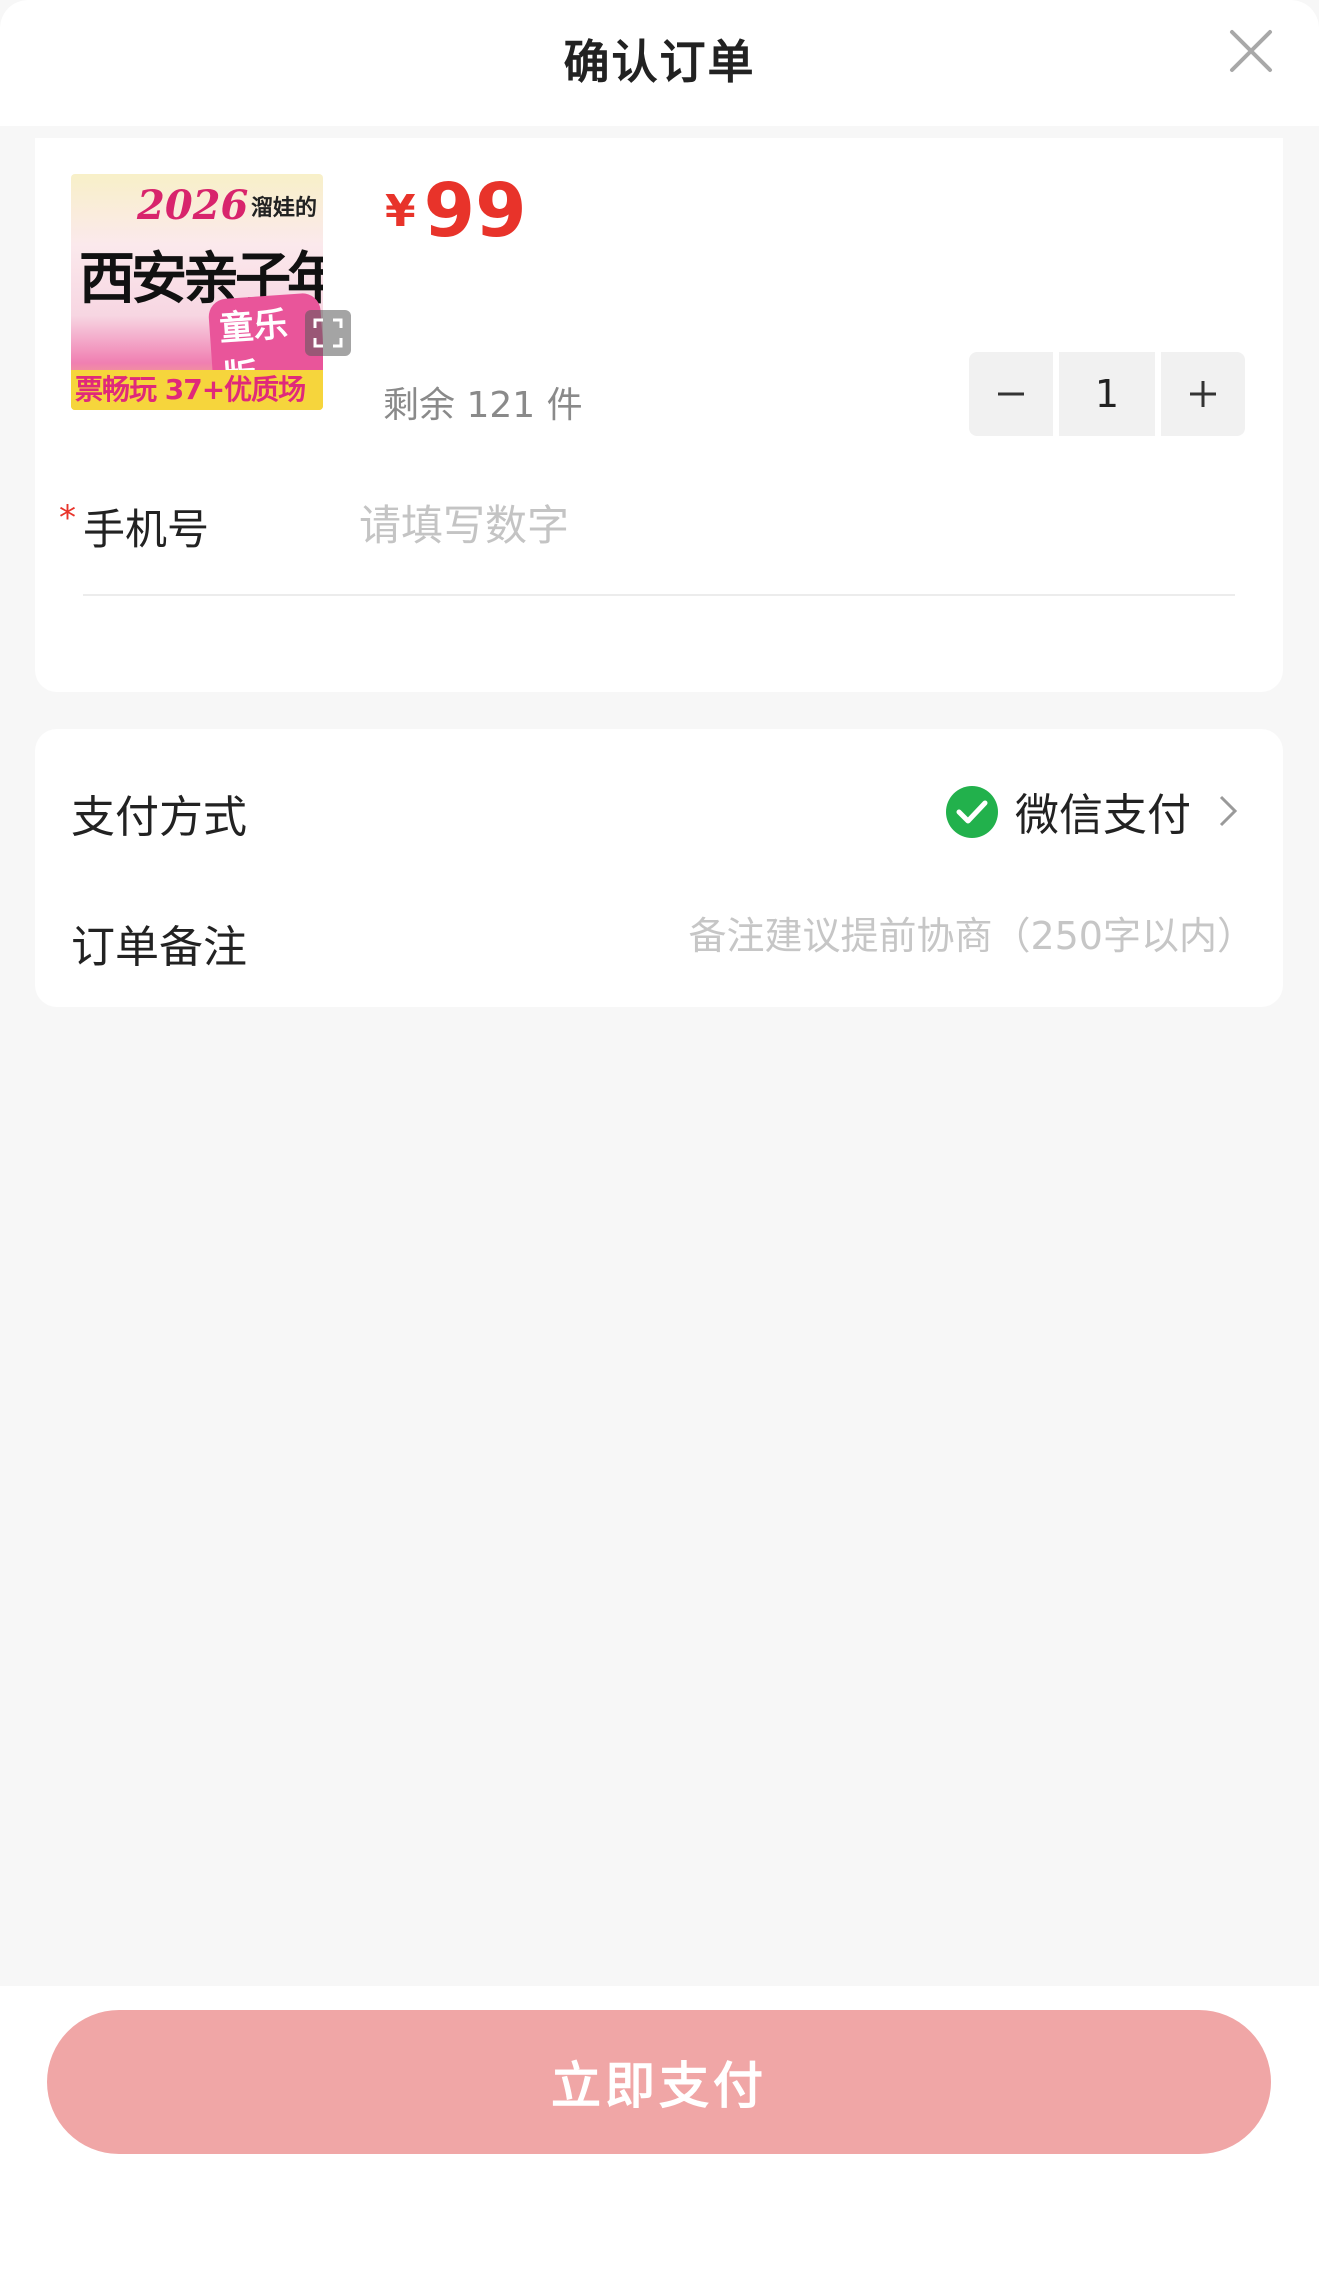  I want to click on product-thumbnail: 2026 溜娃的 西安亲子年 童乐版 票畅玩 37+优质场, so click(197, 292).